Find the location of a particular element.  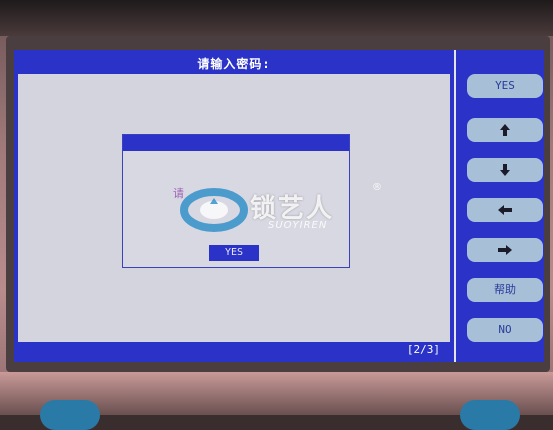

dialog-message-line1: 请 is located at coordinates (178, 193).